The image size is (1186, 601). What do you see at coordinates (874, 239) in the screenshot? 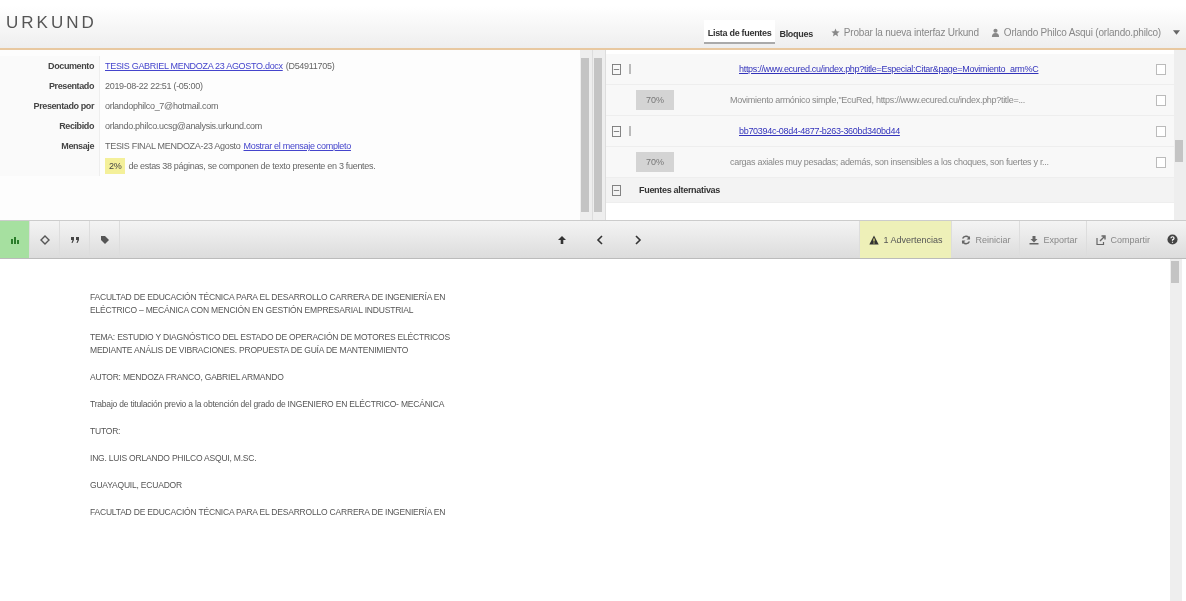
I see `warning-icon` at bounding box center [874, 239].